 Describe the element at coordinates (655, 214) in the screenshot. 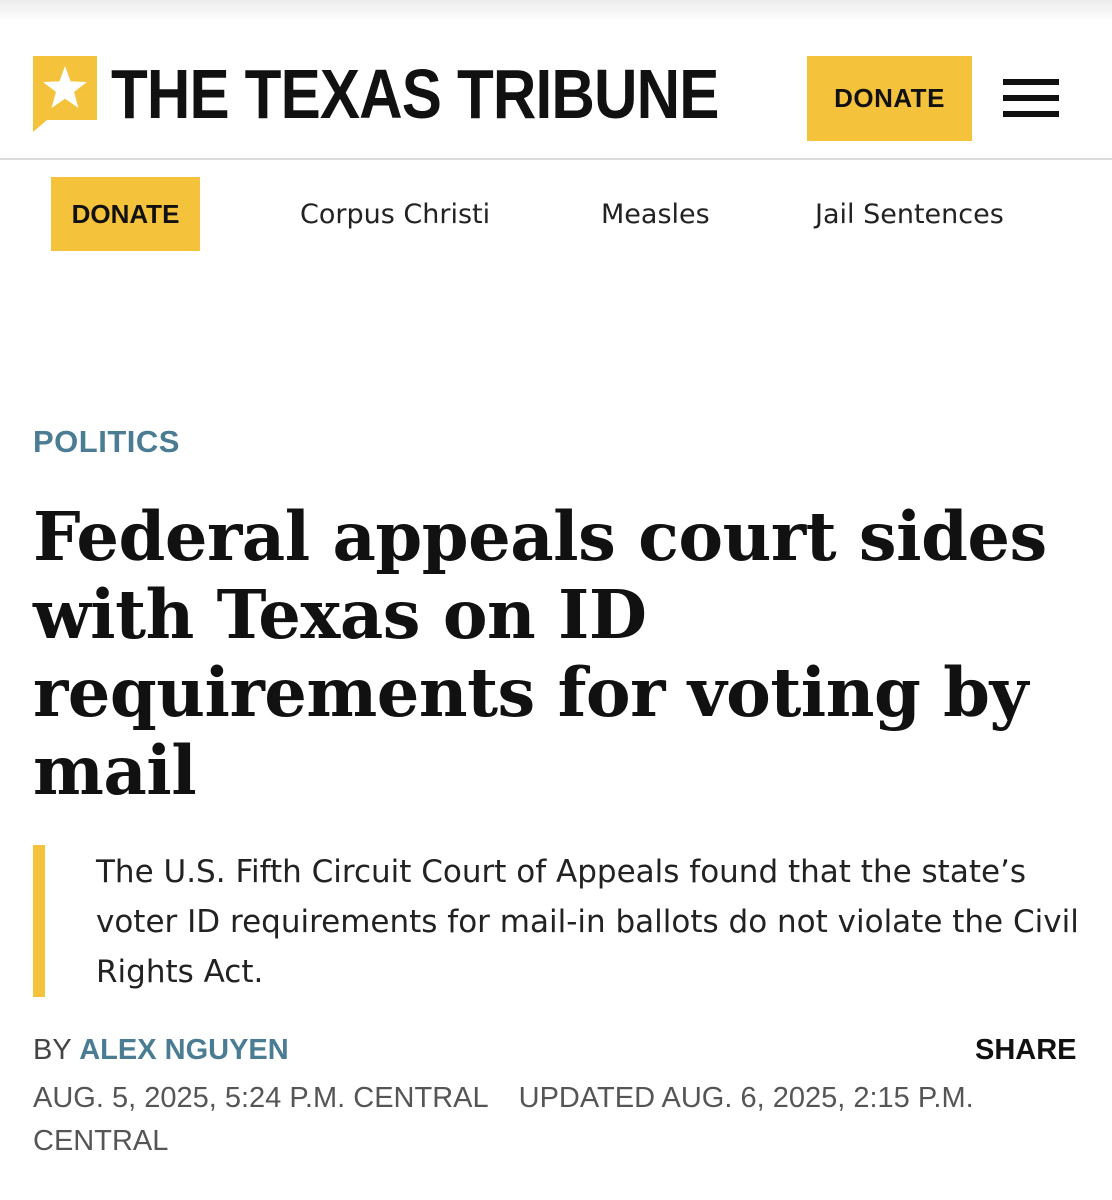

I see `nav-link-measles: Measles` at that location.